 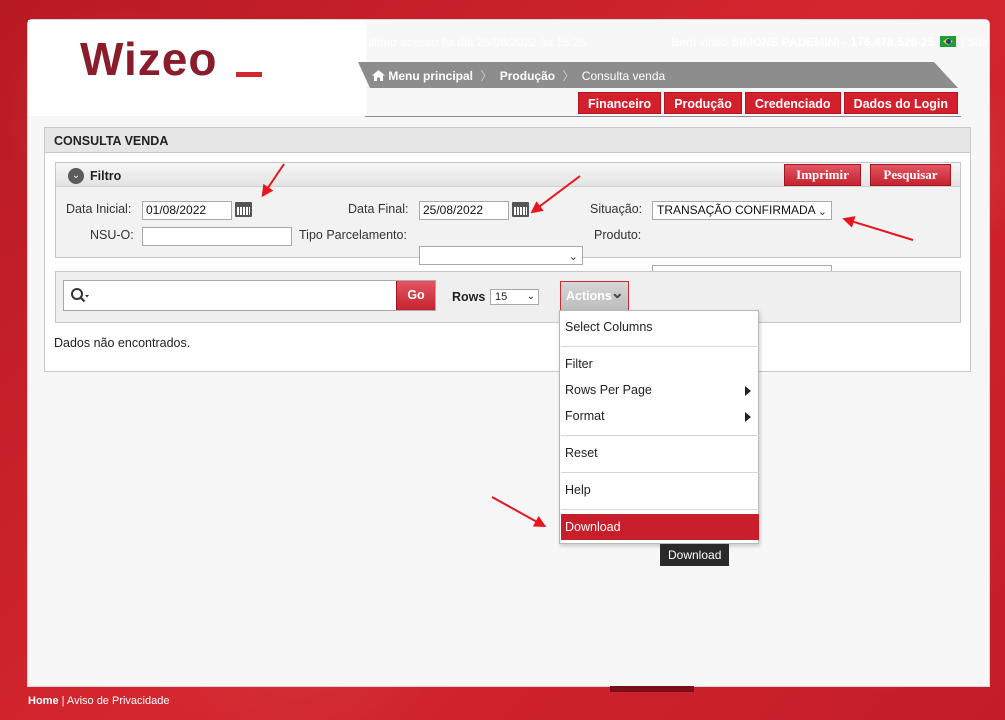 What do you see at coordinates (660, 490) in the screenshot?
I see `menu-item-help: Help` at bounding box center [660, 490].